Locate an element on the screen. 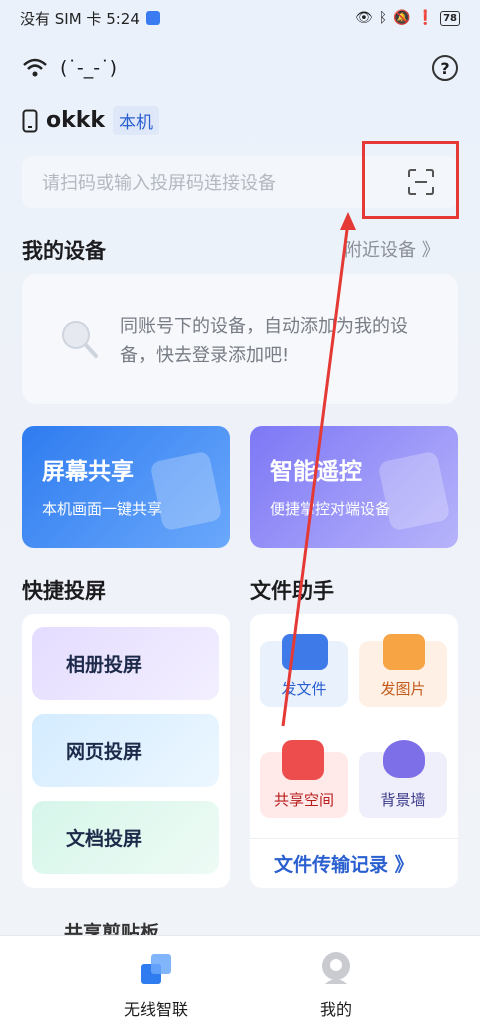 Image resolution: width=480 pixels, height=1027 pixels. nearby-devices-link: 附近设备 》 is located at coordinates (392, 249).